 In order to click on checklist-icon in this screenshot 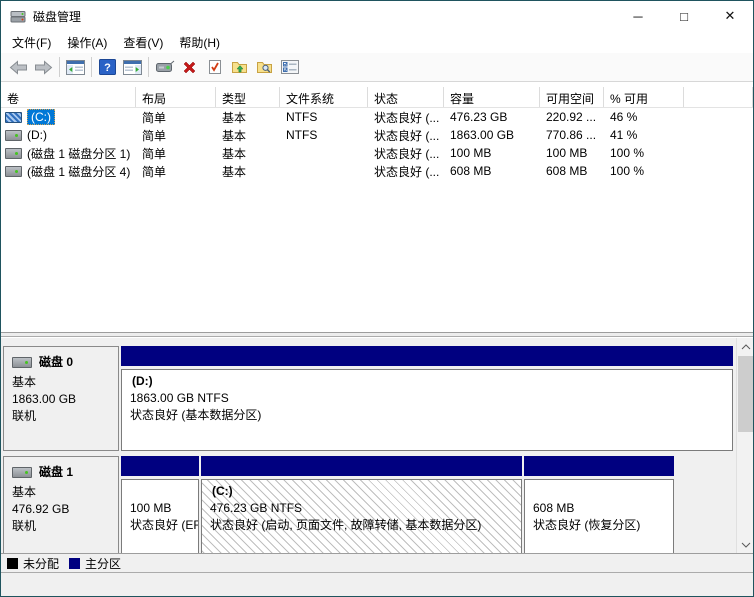, I will do `click(289, 67)`.